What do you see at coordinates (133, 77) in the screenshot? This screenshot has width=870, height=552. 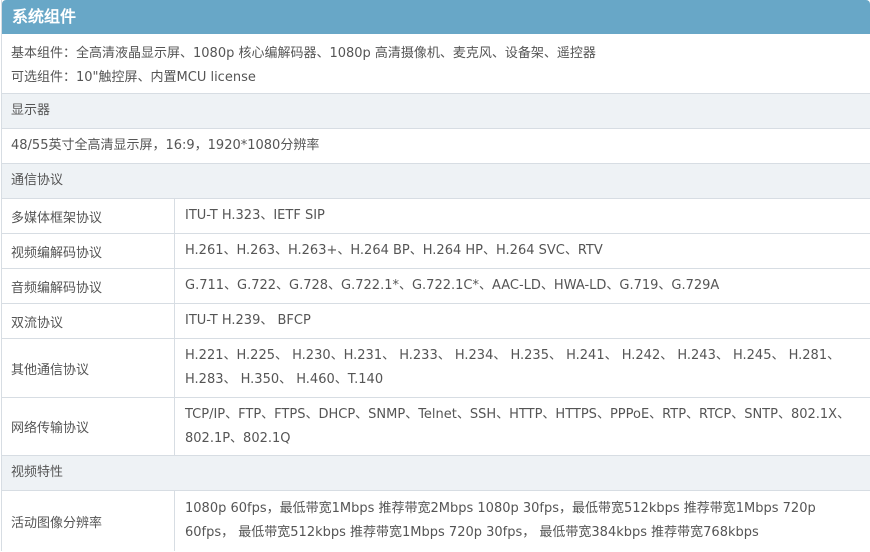 I see `optional-components: 可选组件：10"触控屏、内置MCU license` at bounding box center [133, 77].